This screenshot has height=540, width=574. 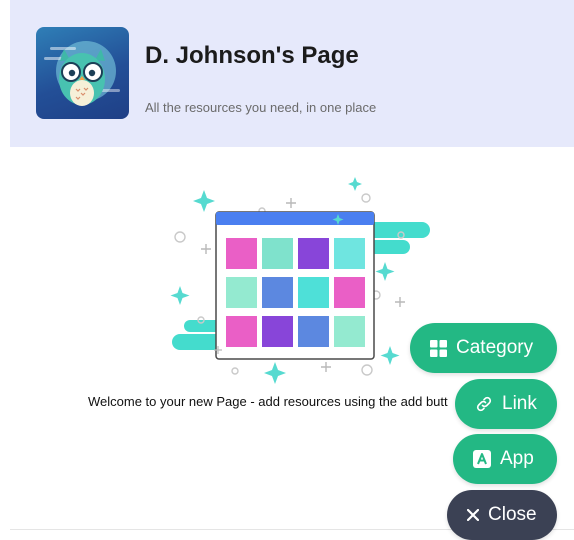 What do you see at coordinates (261, 107) in the screenshot?
I see `page-subtitle: All the resources you need, in one place` at bounding box center [261, 107].